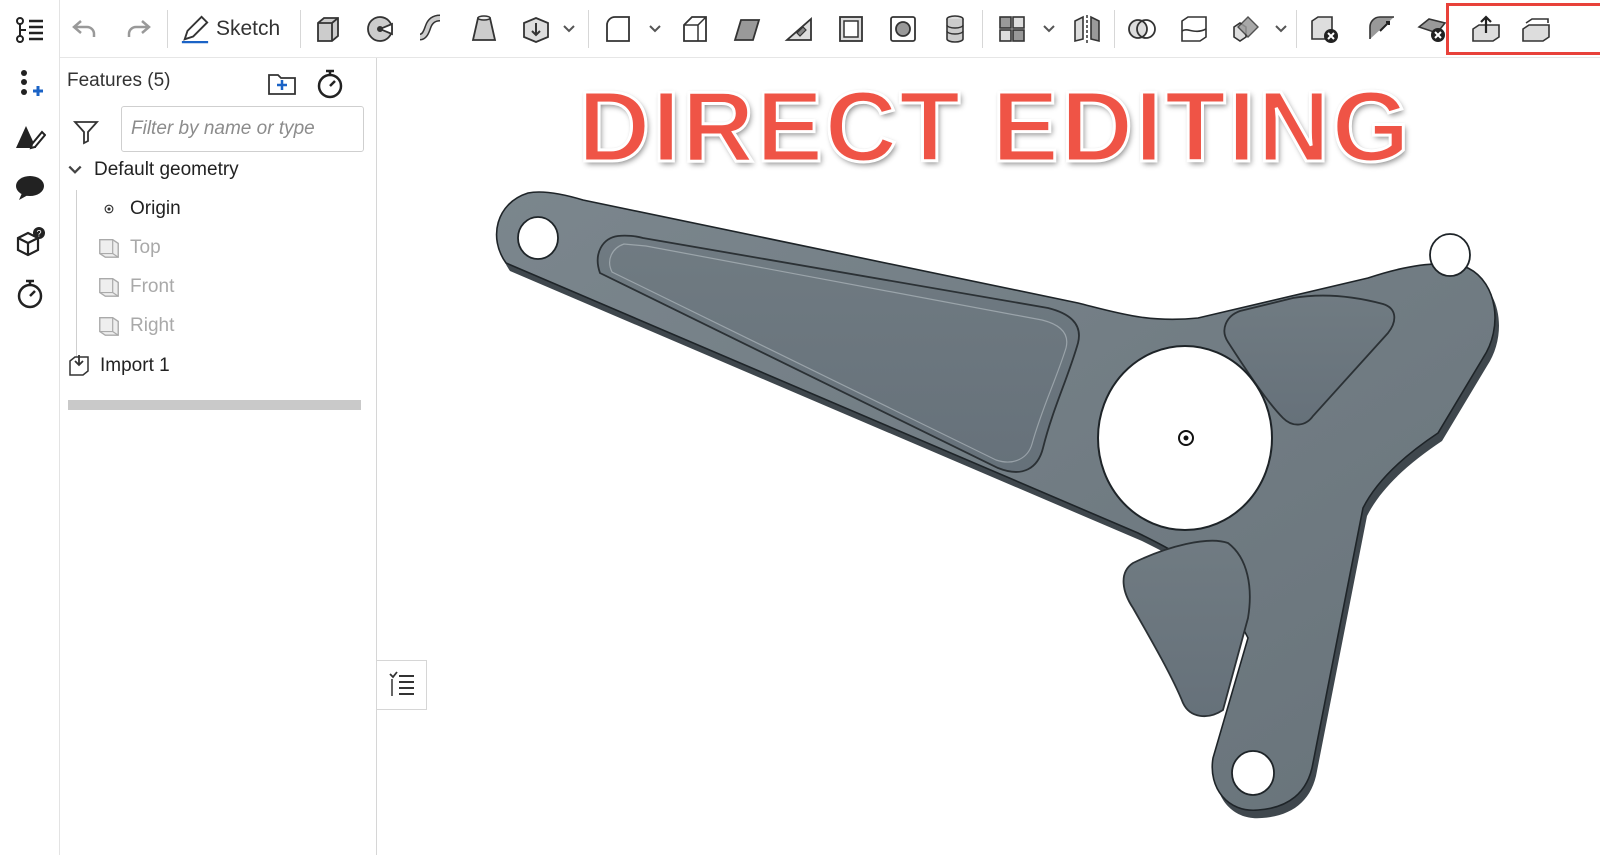 Image resolution: width=1600 pixels, height=855 pixels. What do you see at coordinates (695, 29) in the screenshot?
I see `chamfer-icon` at bounding box center [695, 29].